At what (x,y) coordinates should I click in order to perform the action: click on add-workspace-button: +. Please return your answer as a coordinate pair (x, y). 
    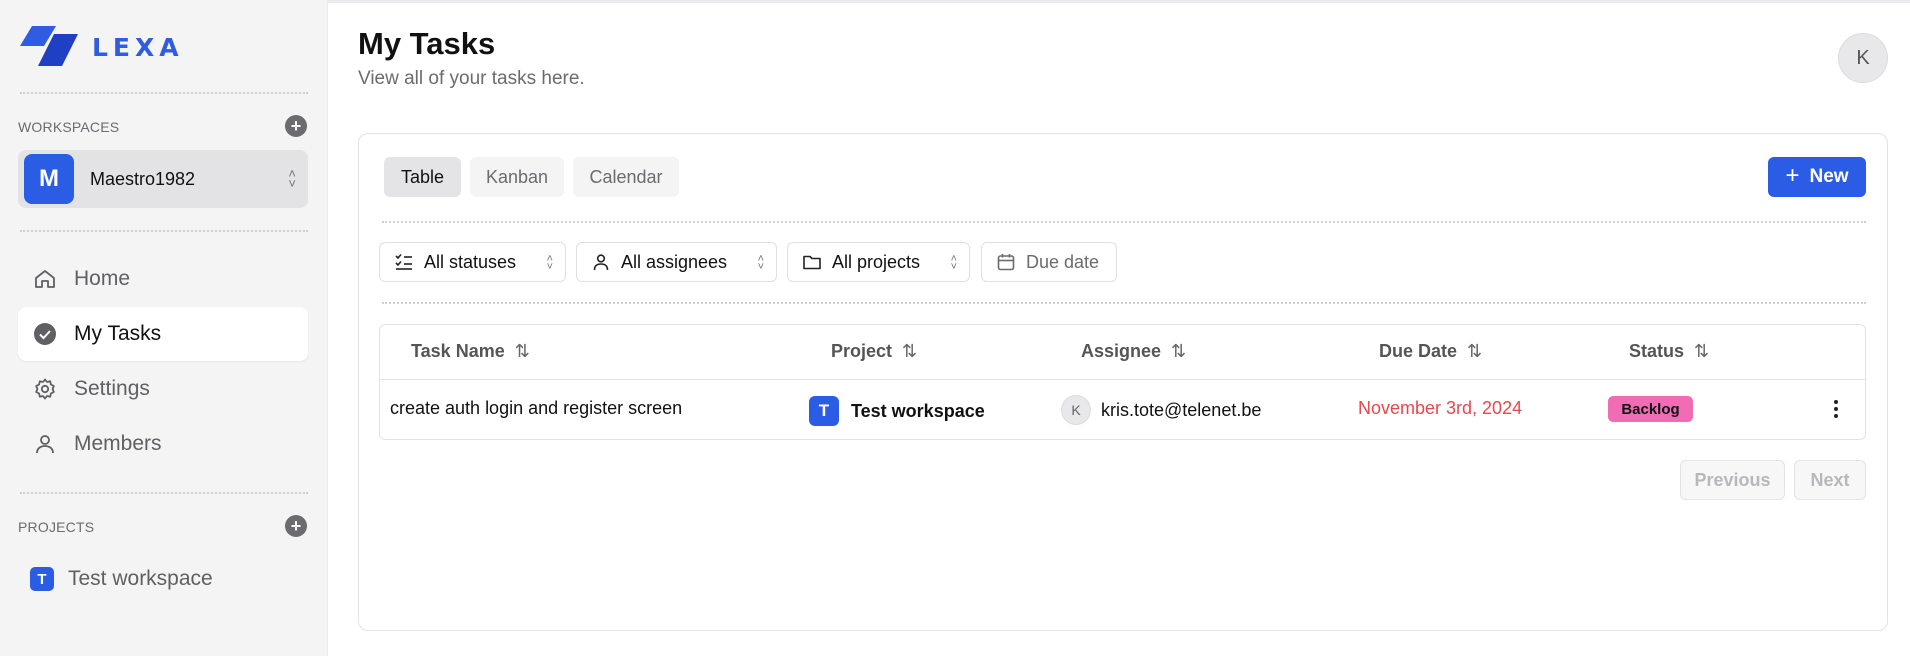
    Looking at the image, I should click on (296, 126).